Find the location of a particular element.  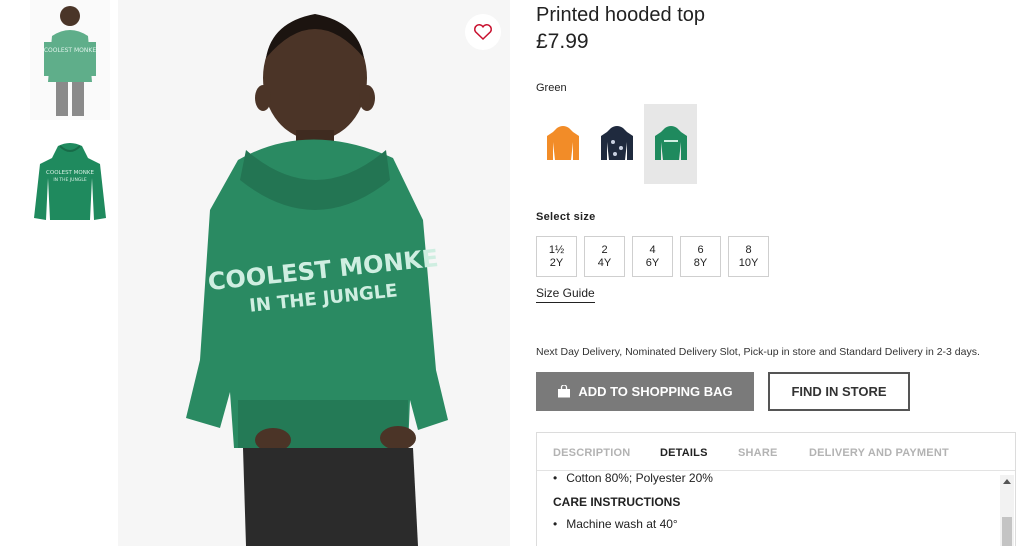

color-label: Green is located at coordinates (551, 88).